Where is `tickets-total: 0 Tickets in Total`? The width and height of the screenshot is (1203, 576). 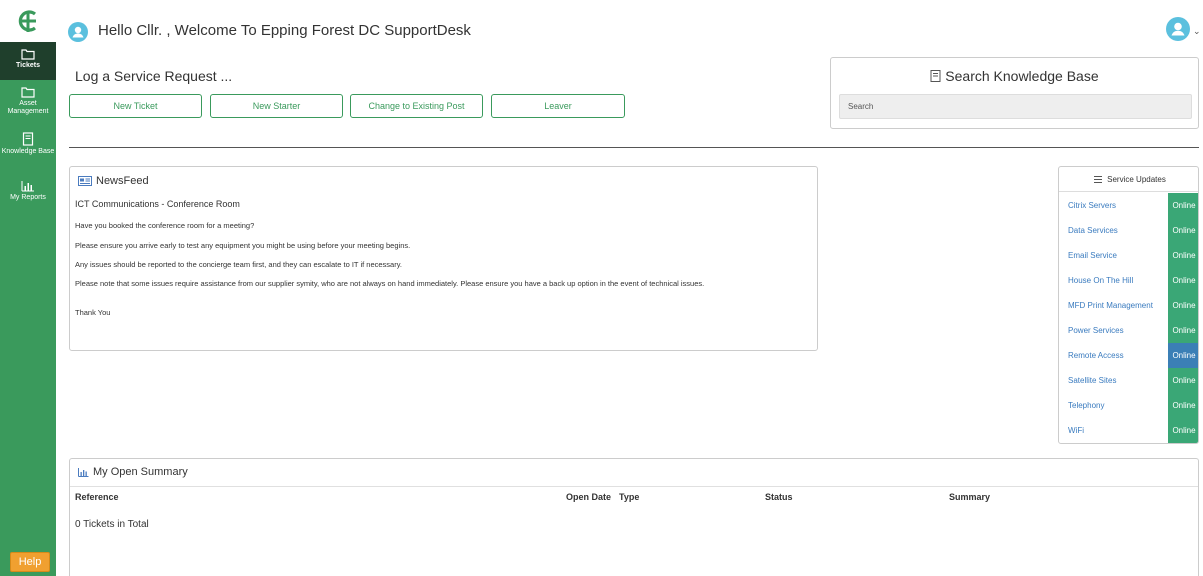 tickets-total: 0 Tickets in Total is located at coordinates (112, 524).